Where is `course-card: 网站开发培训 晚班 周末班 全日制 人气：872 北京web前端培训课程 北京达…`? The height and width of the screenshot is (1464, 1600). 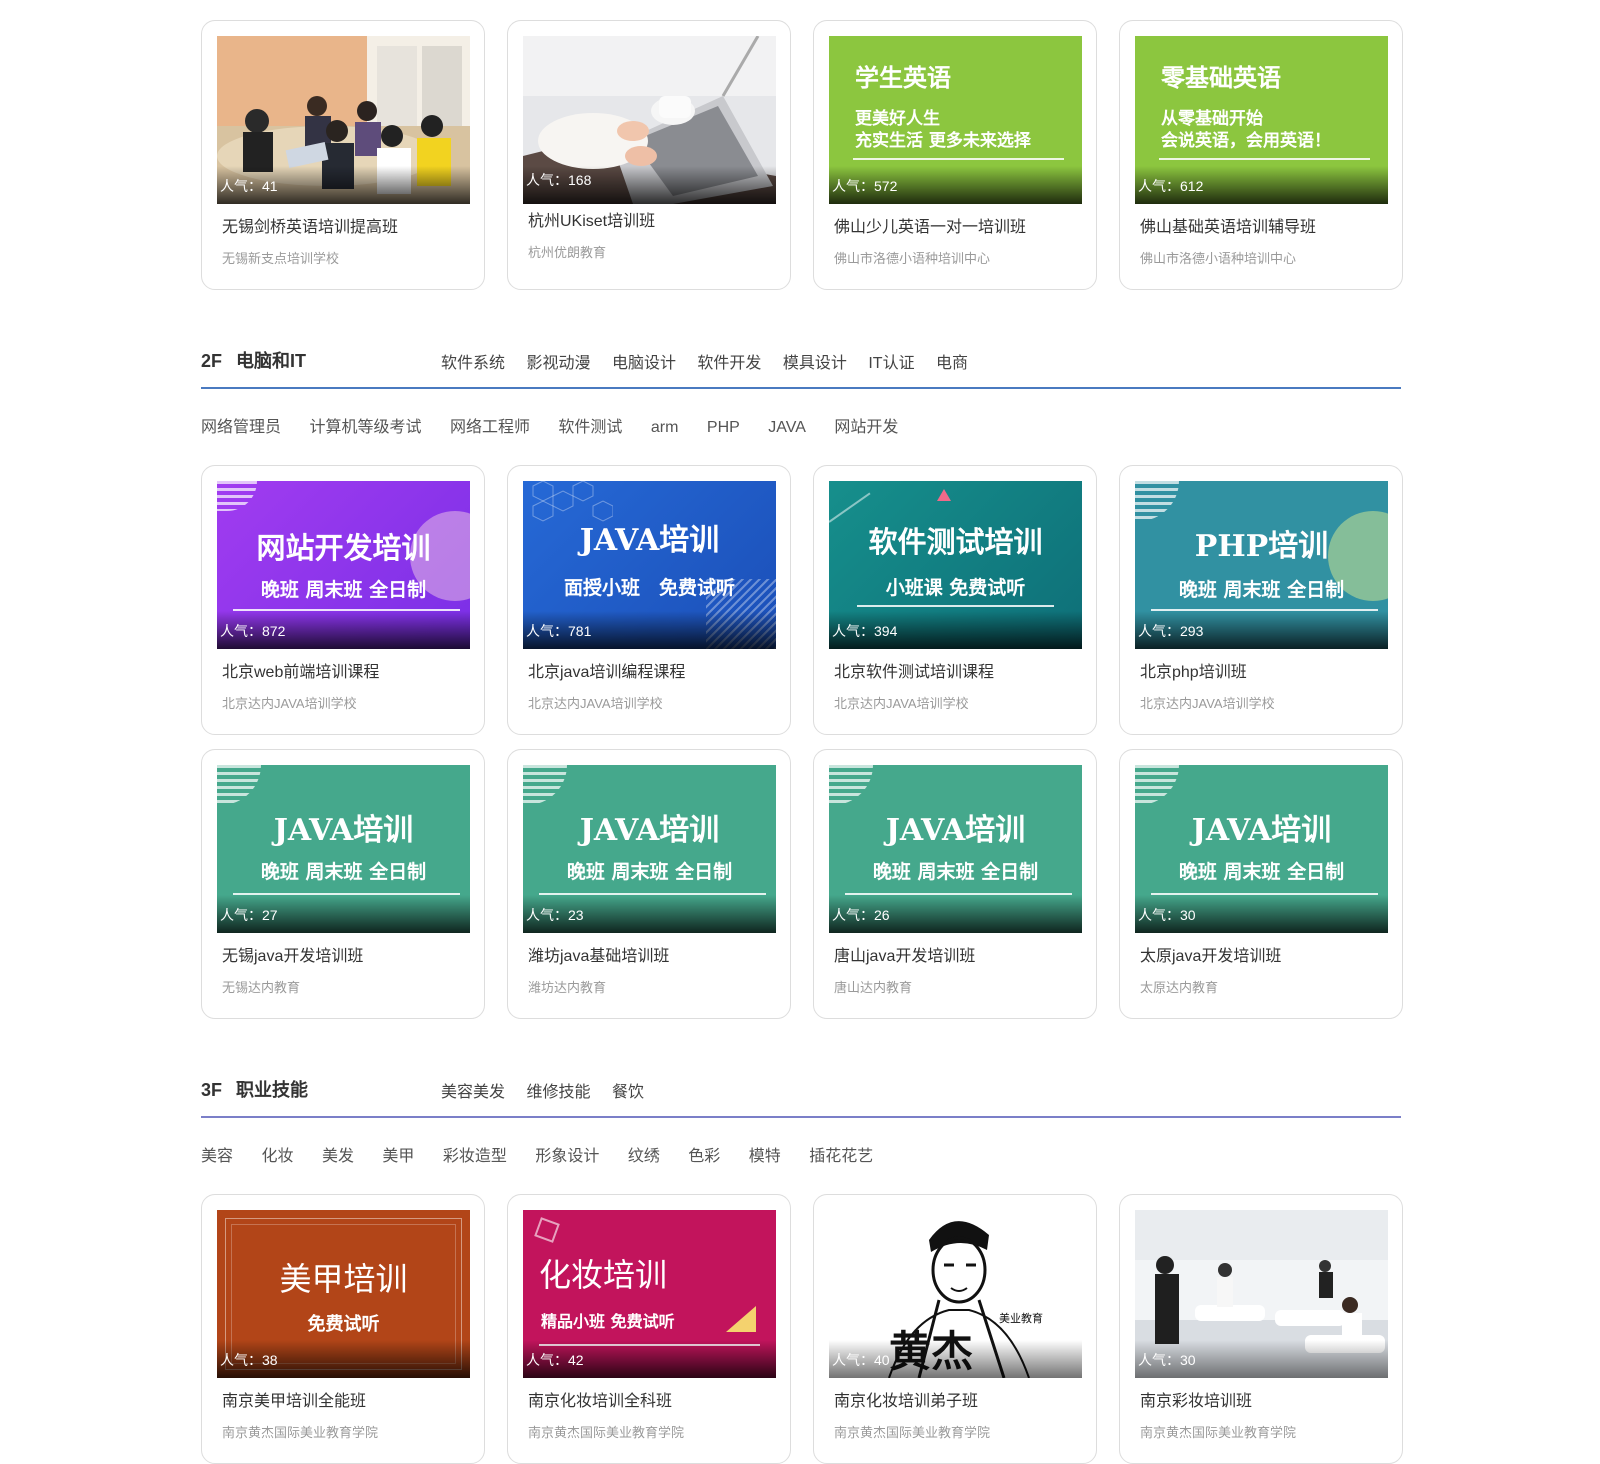
course-card: 网站开发培训 晚班 周末班 全日制 人气：872 北京web前端培训课程 北京达… is located at coordinates (343, 600).